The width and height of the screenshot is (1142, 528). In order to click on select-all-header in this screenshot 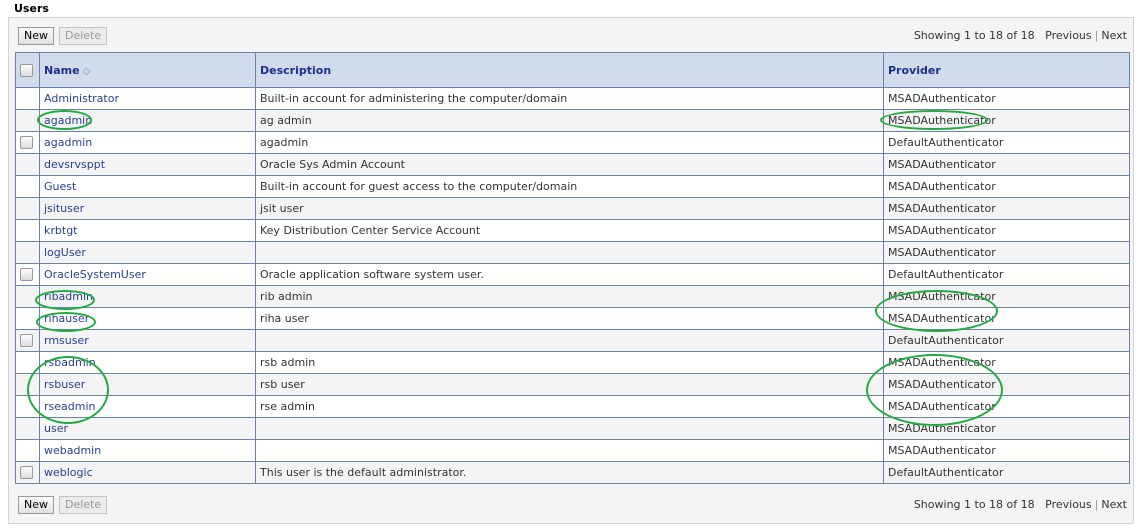, I will do `click(27, 70)`.